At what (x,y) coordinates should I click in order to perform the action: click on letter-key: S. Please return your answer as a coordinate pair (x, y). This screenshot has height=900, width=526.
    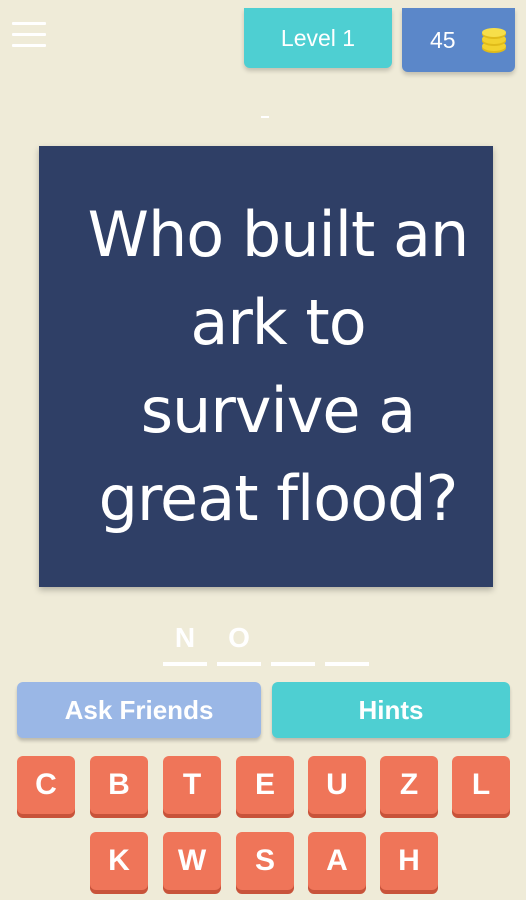
    Looking at the image, I should click on (265, 861).